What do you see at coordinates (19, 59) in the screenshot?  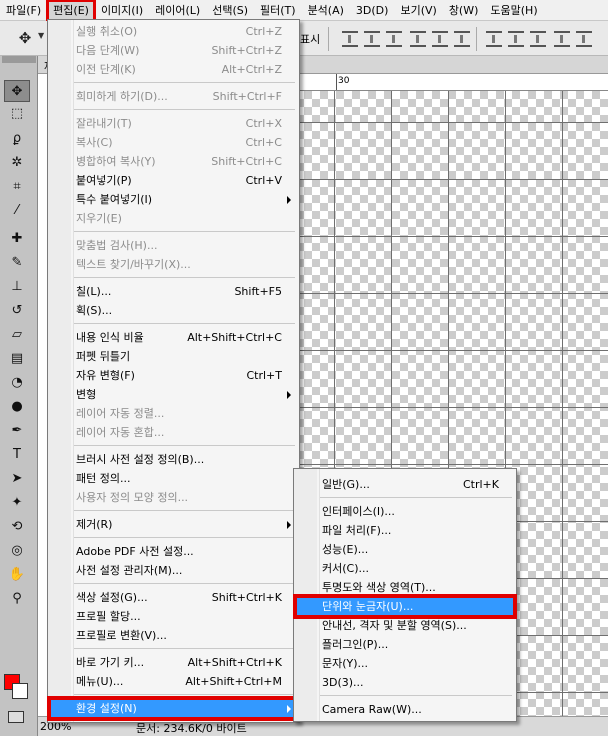 I see `panel-grip` at bounding box center [19, 59].